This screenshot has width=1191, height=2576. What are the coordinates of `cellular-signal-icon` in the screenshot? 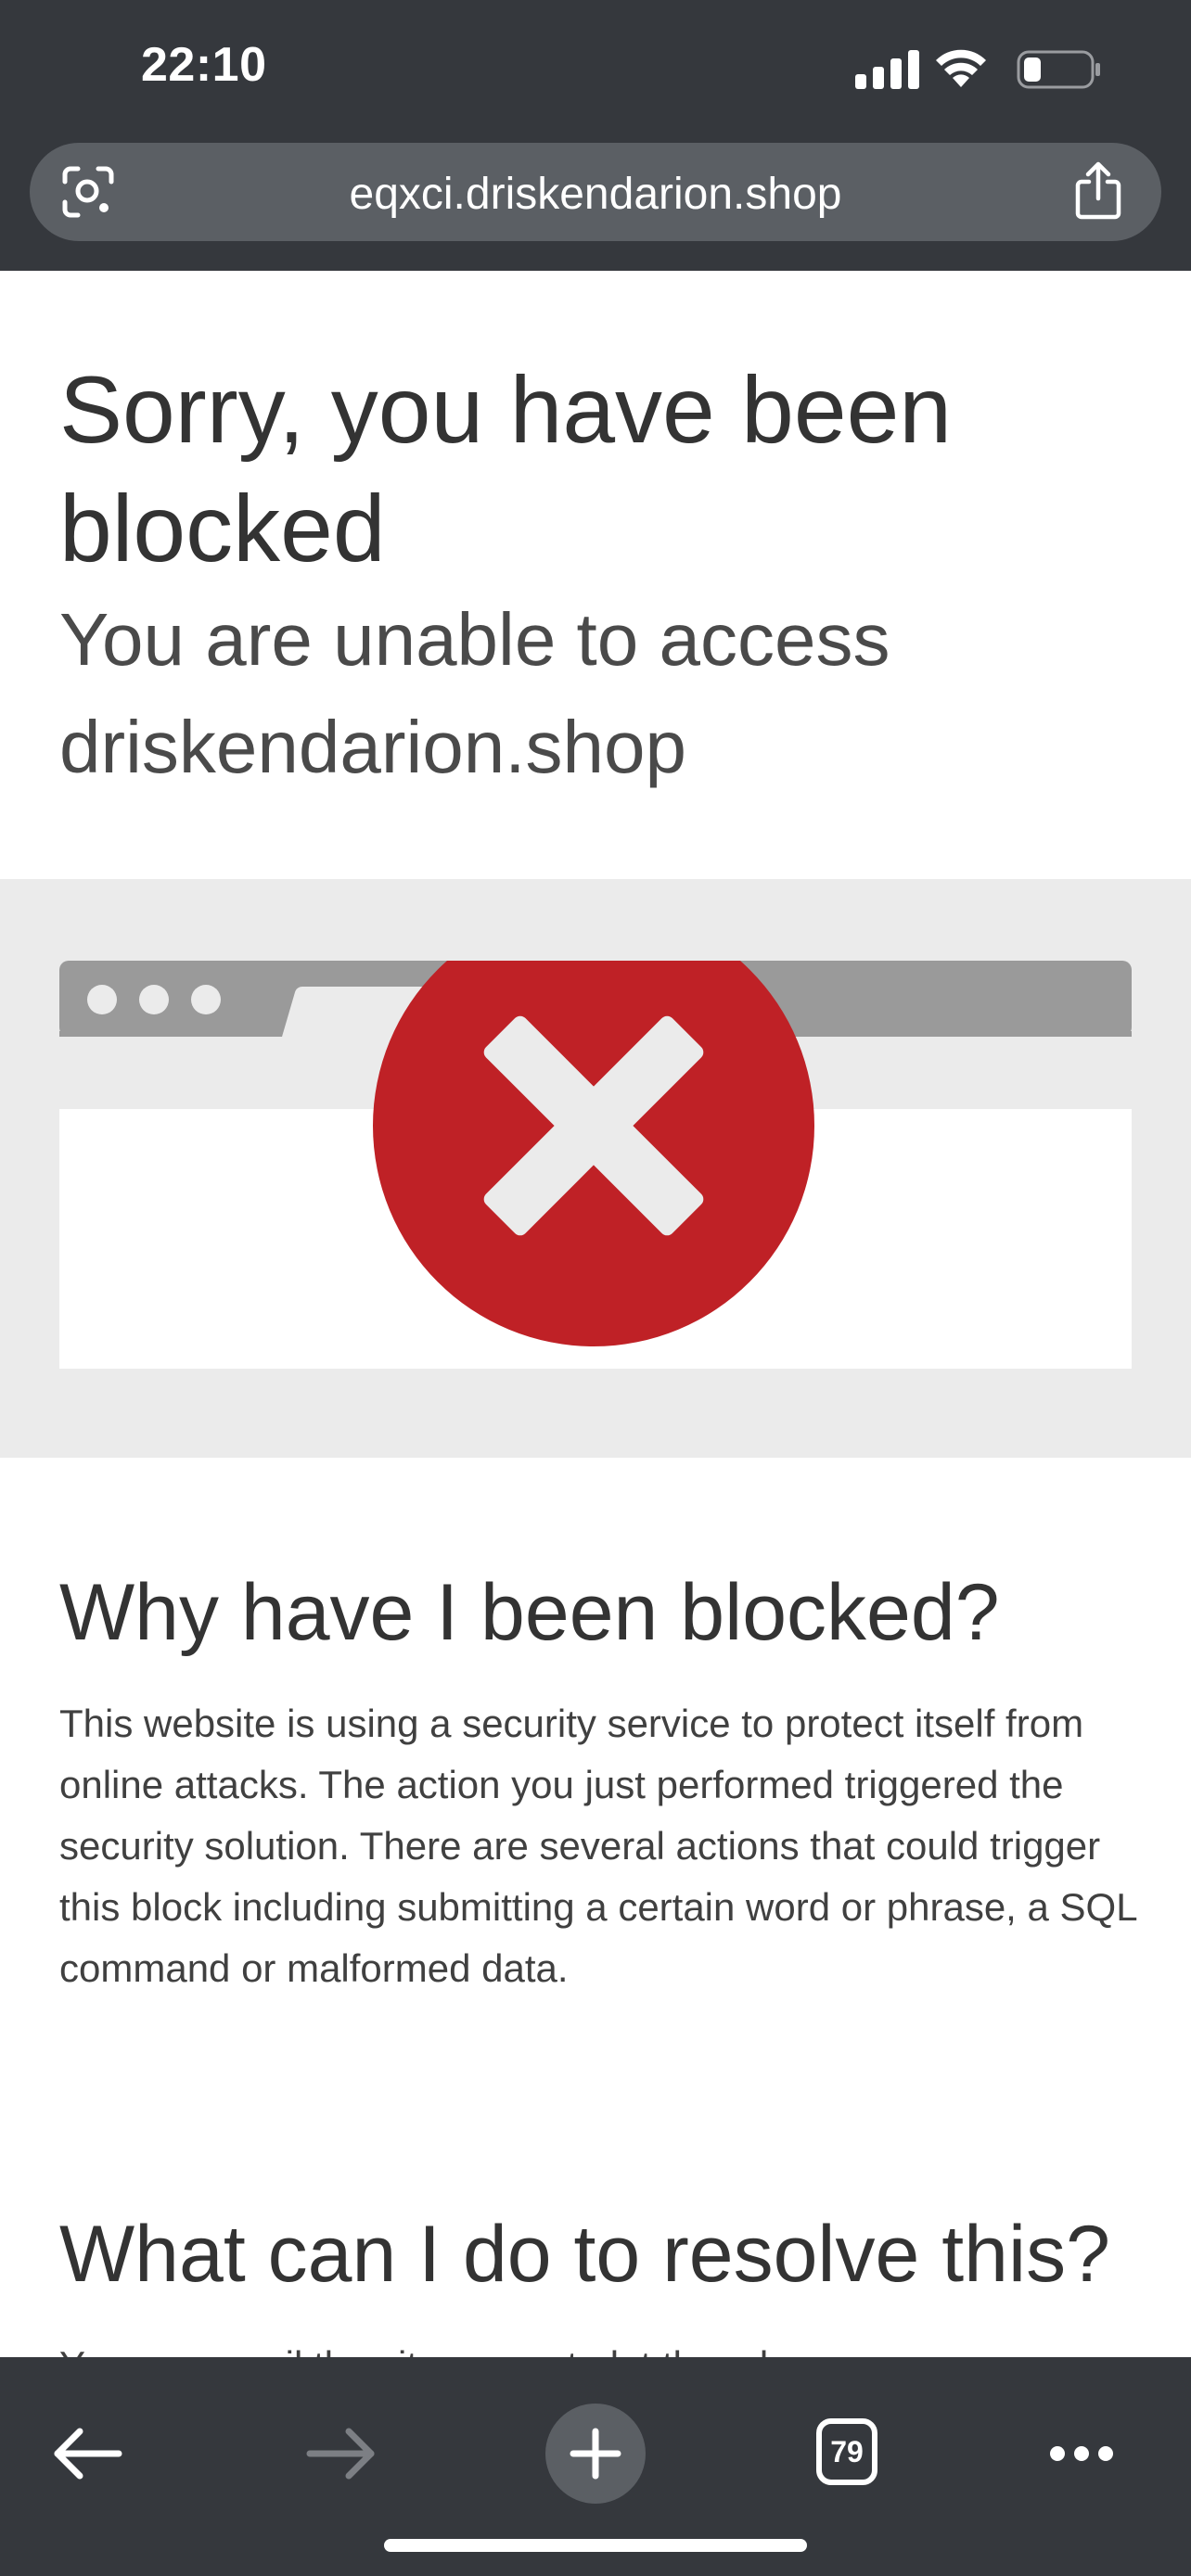 It's located at (887, 69).